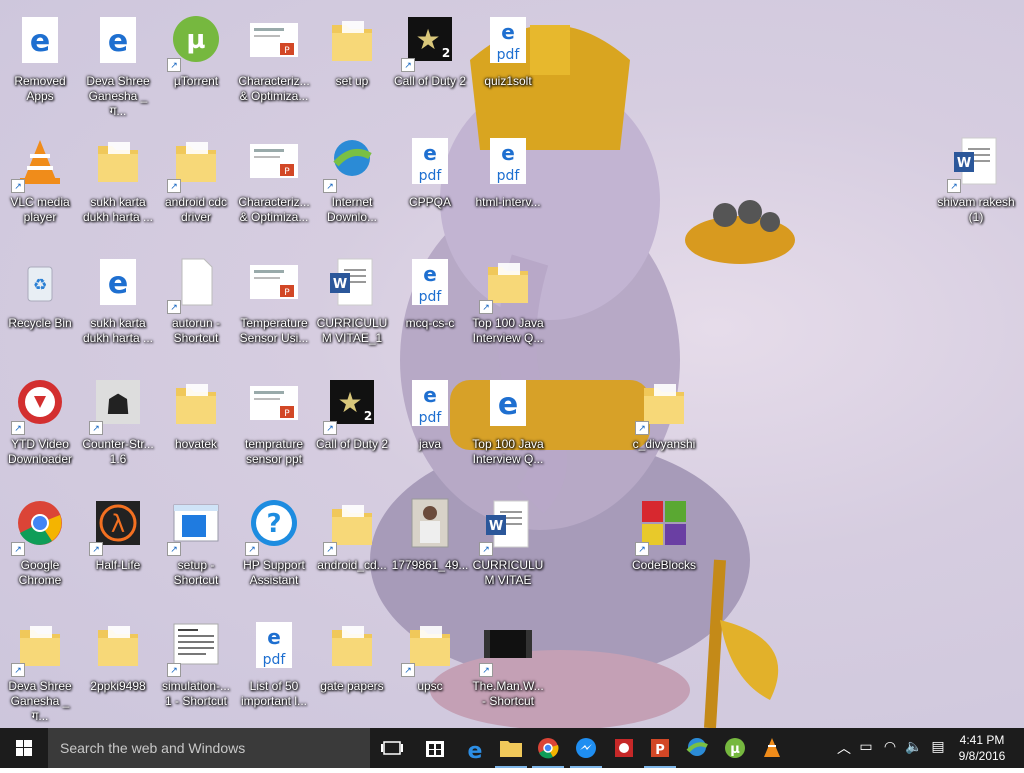 This screenshot has width=1024, height=773. What do you see at coordinates (914, 748) in the screenshot?
I see `volume-icon: 🔈` at bounding box center [914, 748].